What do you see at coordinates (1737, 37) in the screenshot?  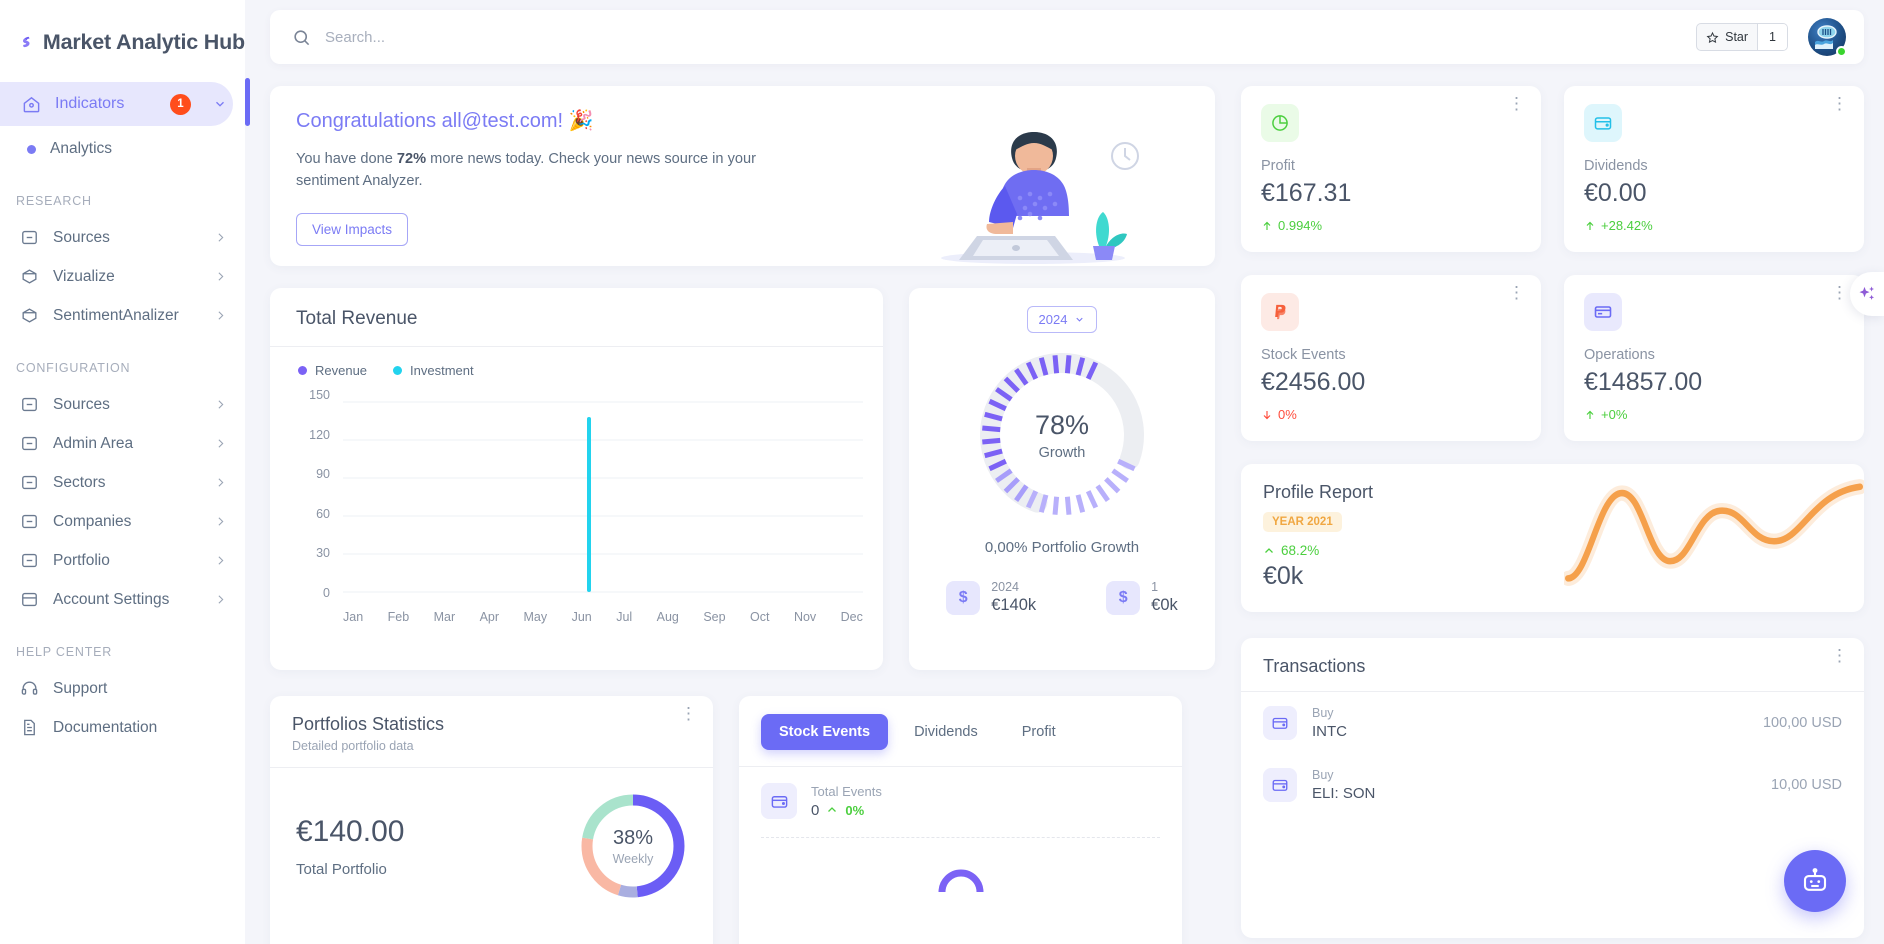 I see `star-label: Star` at bounding box center [1737, 37].